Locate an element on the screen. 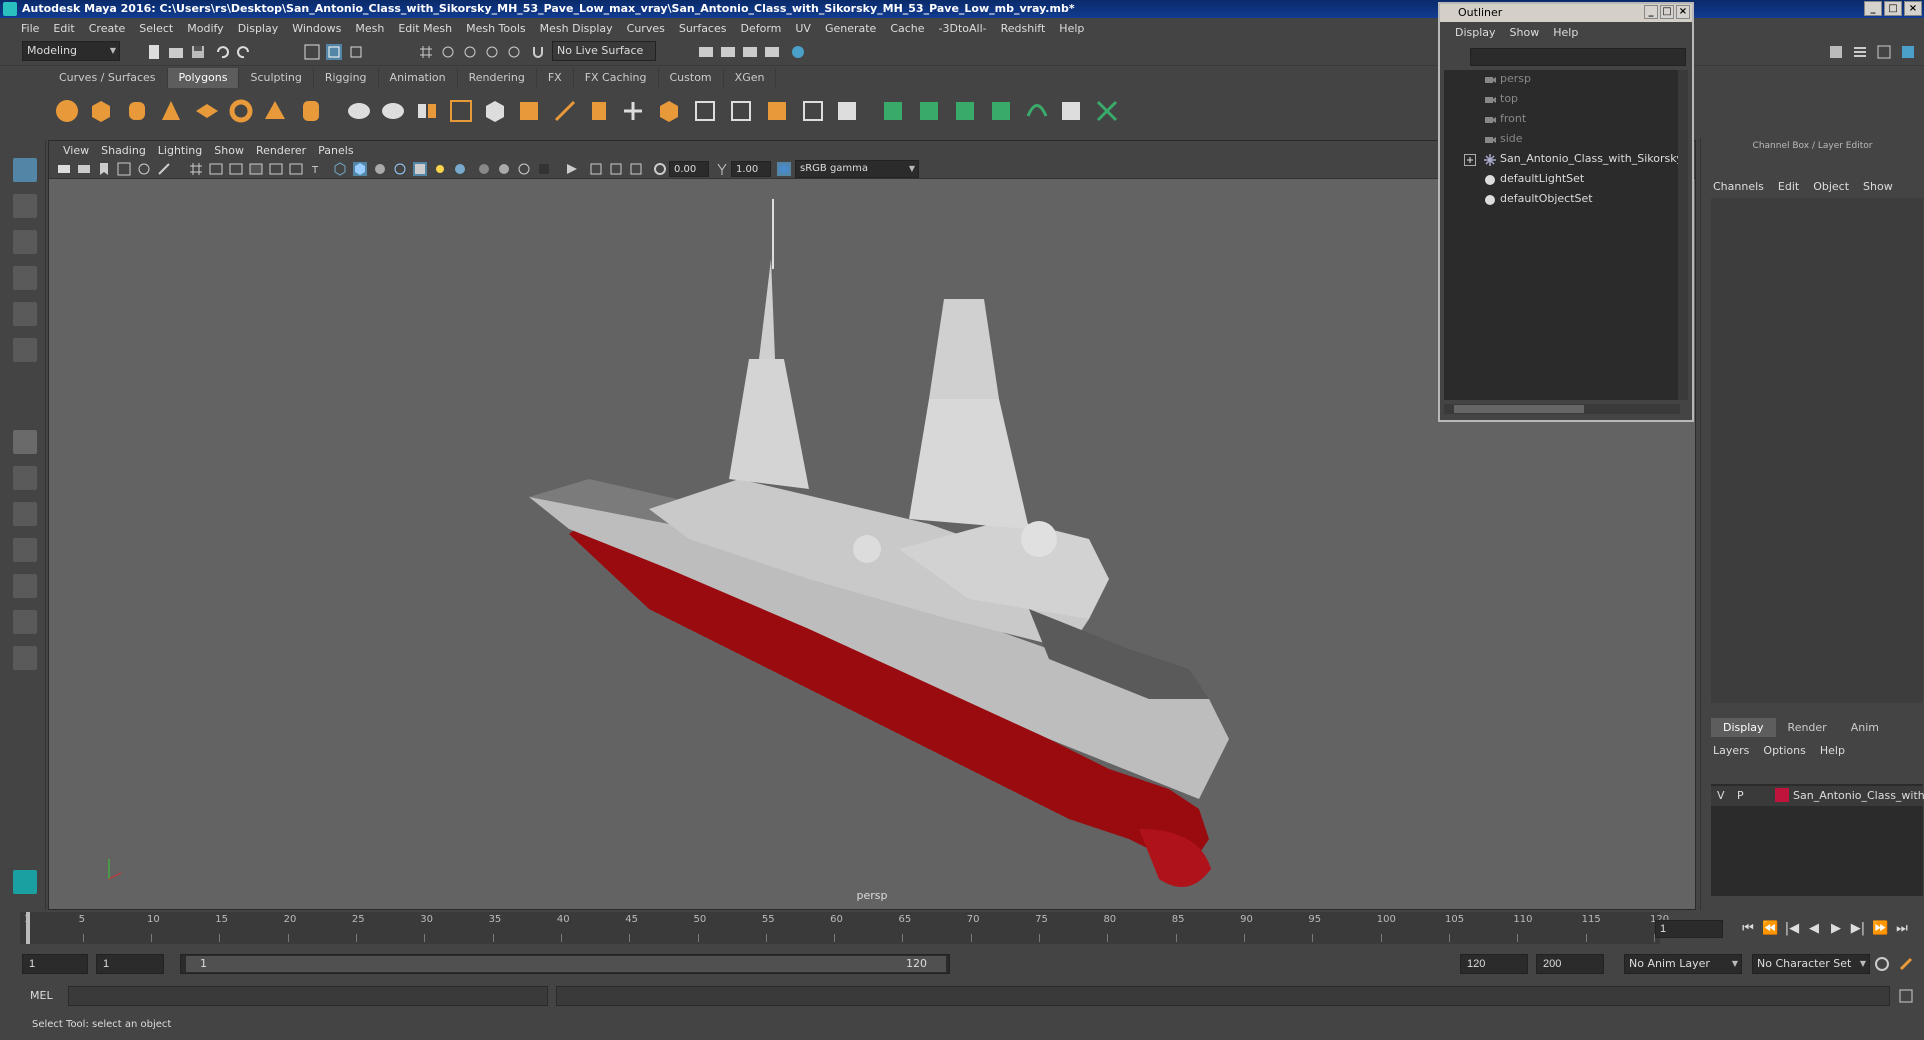  ipr-render-icon is located at coordinates (750, 52).